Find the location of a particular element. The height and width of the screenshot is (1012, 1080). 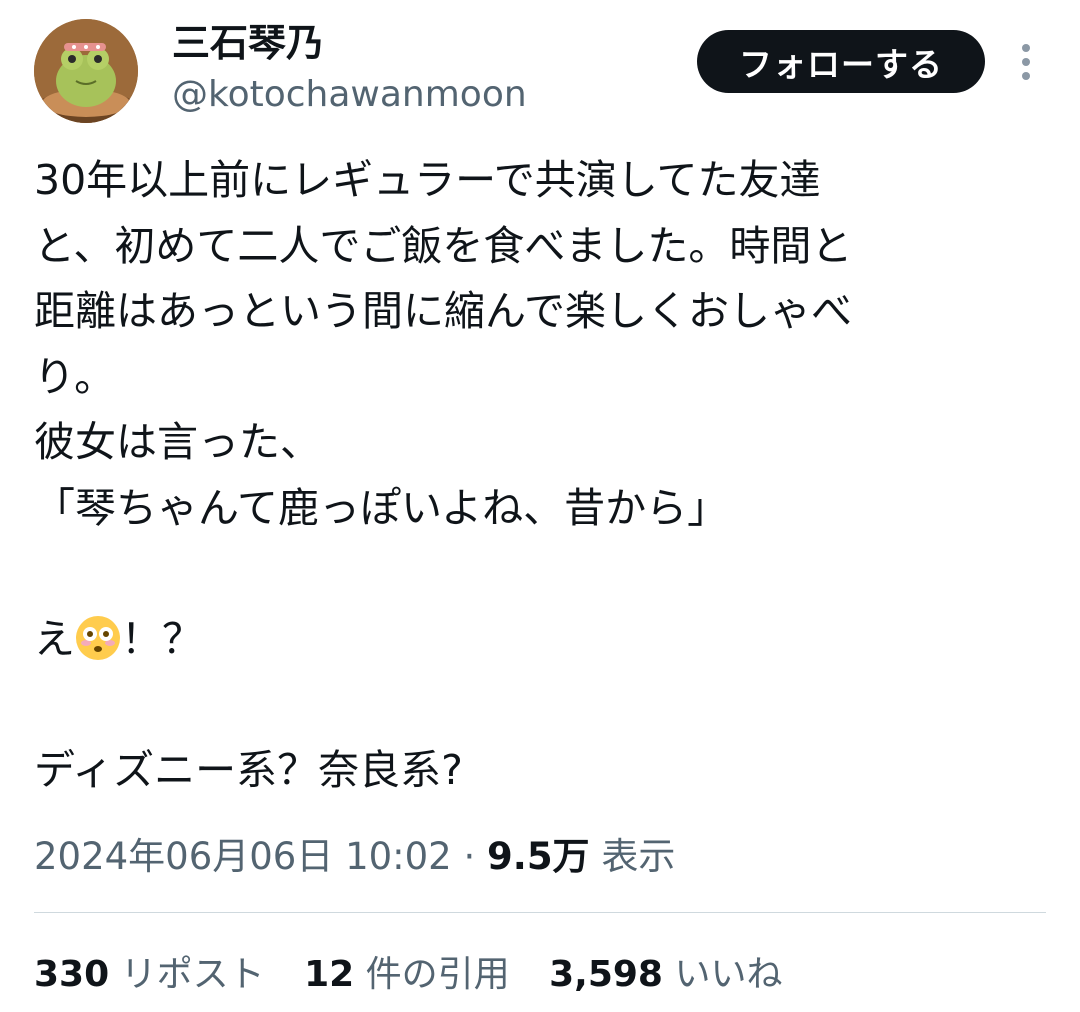

likes-label: いいね is located at coordinates (728, 974).